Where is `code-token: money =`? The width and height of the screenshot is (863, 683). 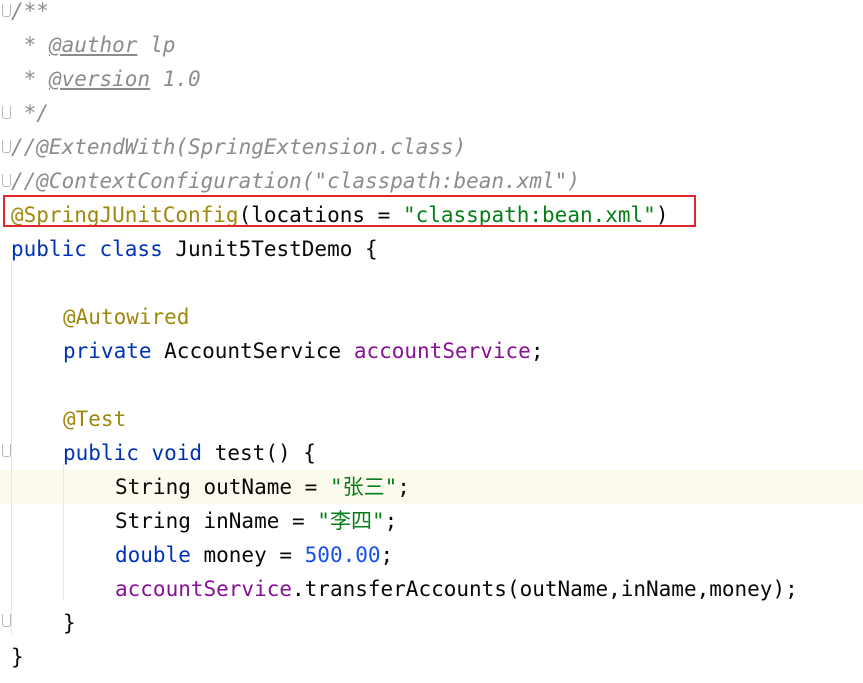
code-token: money = is located at coordinates (247, 555).